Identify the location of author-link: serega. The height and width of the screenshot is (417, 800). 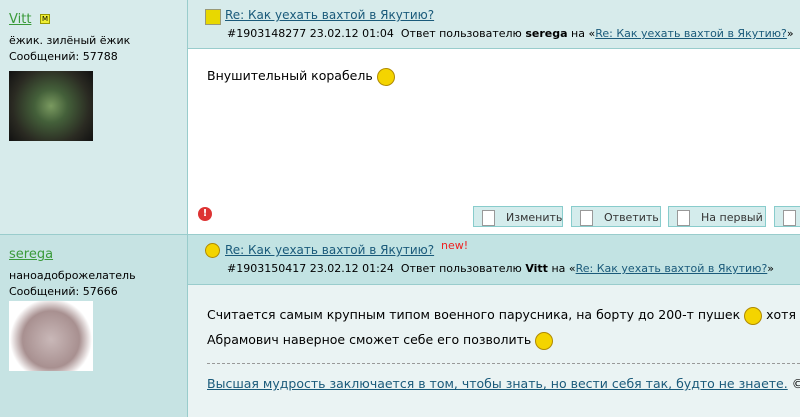
(31, 254).